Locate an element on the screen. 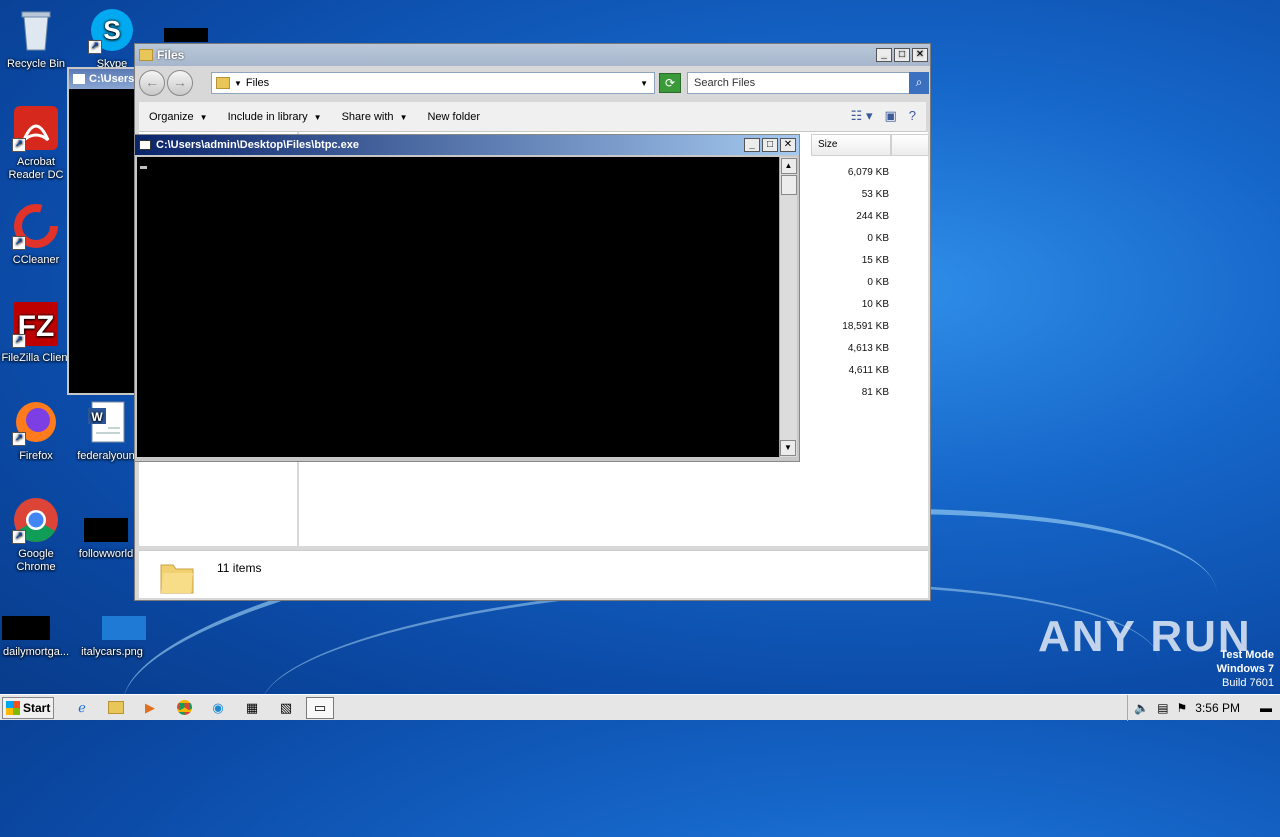 This screenshot has height=837, width=1280. desktop-icon-recycle-bin: Recycle Bin is located at coordinates (36, 38).